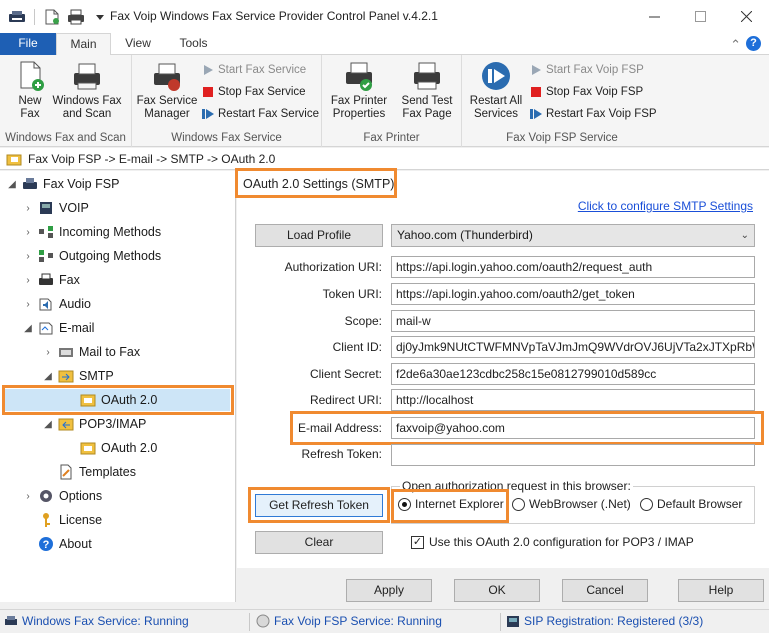  I want to click on stop-fax-service-button: Stop Fax Service, so click(254, 92).